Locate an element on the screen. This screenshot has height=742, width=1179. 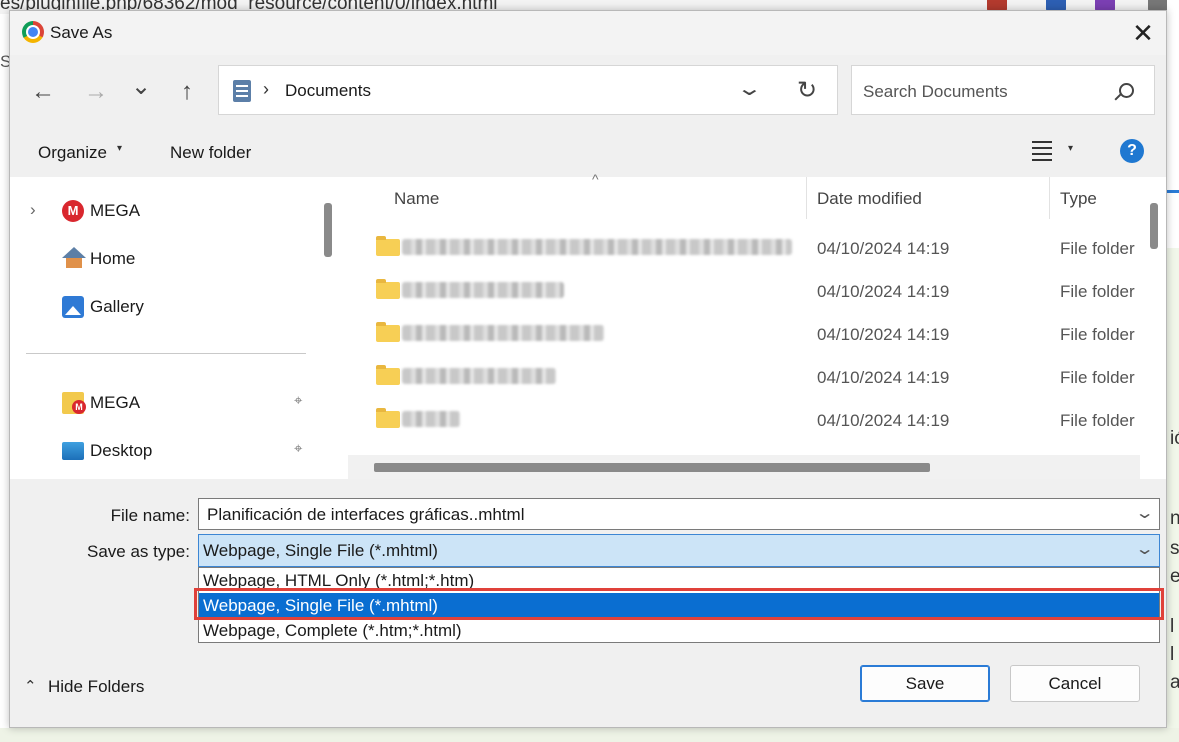
sidebar-item-gallery: Gallery is located at coordinates (155, 307).